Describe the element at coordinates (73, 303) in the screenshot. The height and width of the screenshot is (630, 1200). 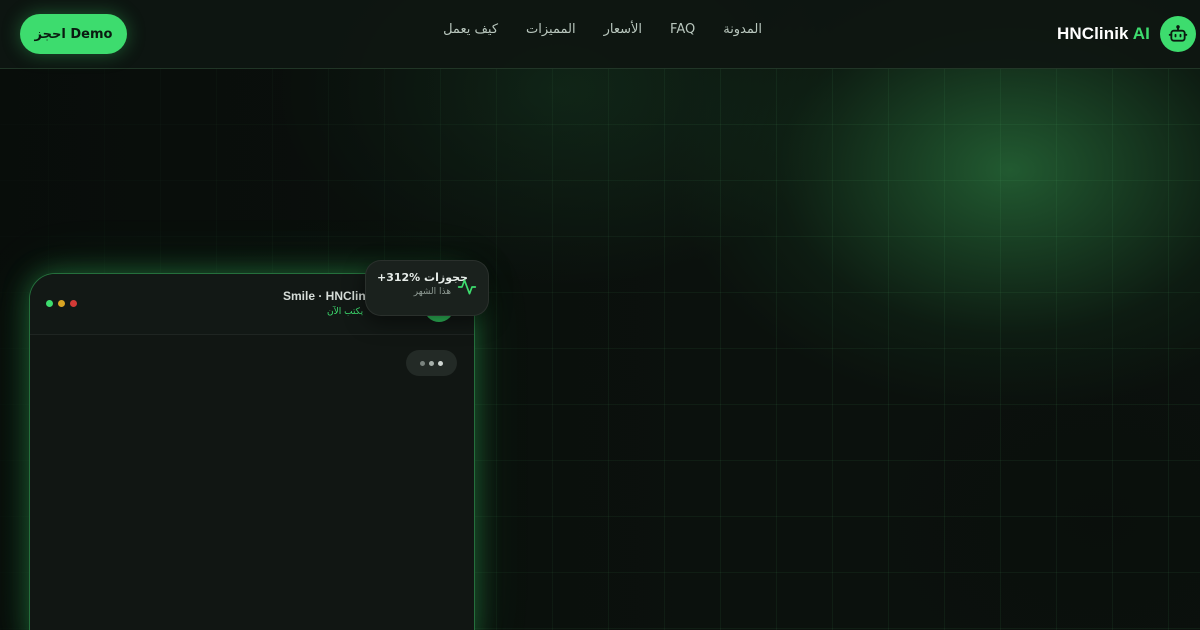
I see `window-dot-red` at that location.